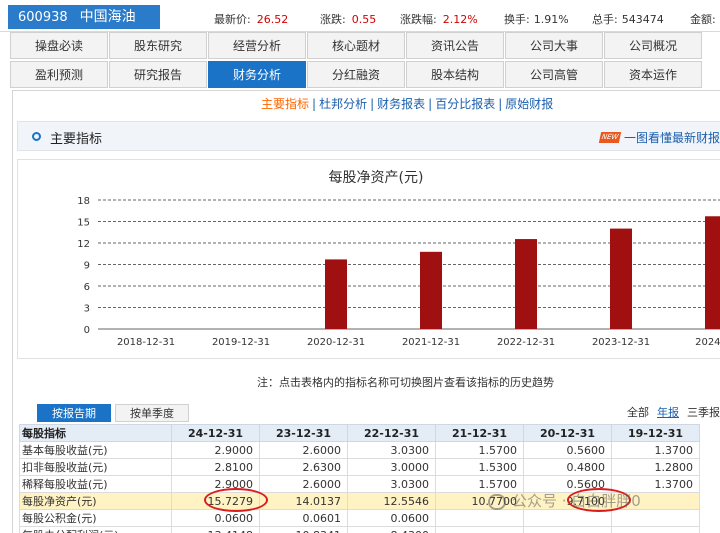  What do you see at coordinates (152, 413) in the screenshot?
I see `tab-by-quarter: 按单季度` at bounding box center [152, 413].